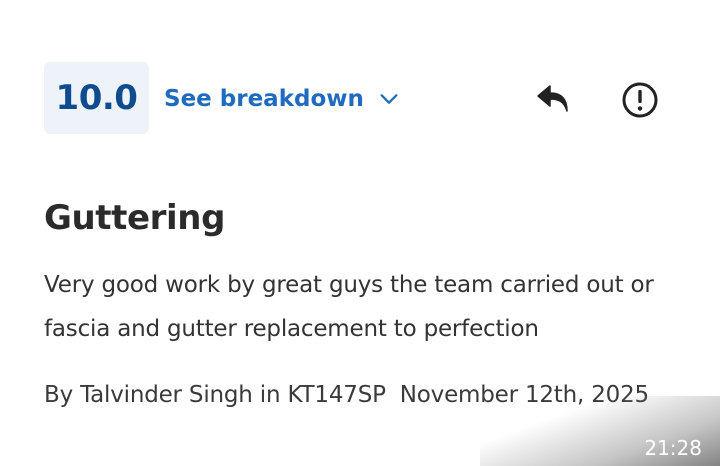 This screenshot has height=466, width=720. I want to click on chevron-down-icon, so click(389, 99).